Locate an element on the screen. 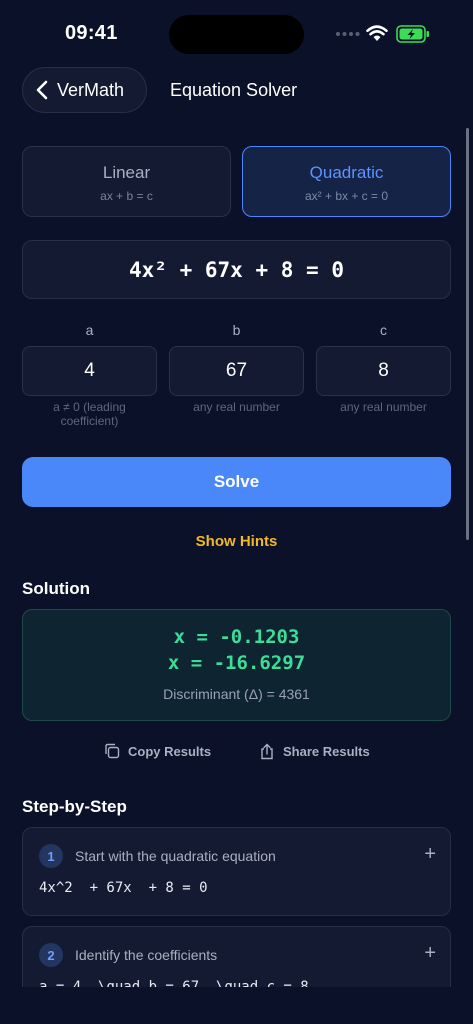 Image resolution: width=473 pixels, height=1024 pixels. step-title: Identify the coefficients is located at coordinates (146, 955).